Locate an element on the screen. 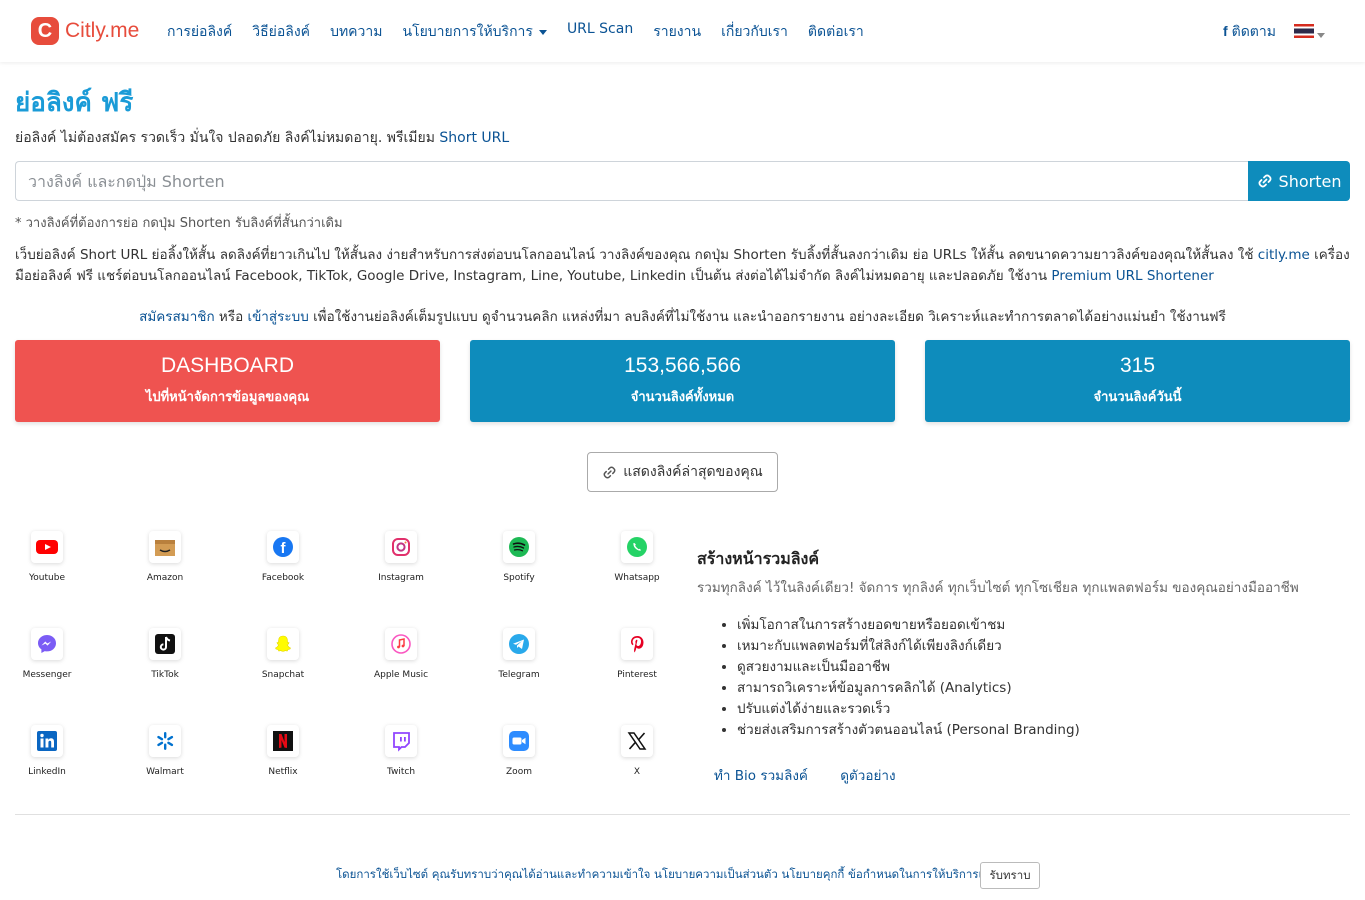 The height and width of the screenshot is (900, 1365). platform-label: Telegram is located at coordinates (519, 675).